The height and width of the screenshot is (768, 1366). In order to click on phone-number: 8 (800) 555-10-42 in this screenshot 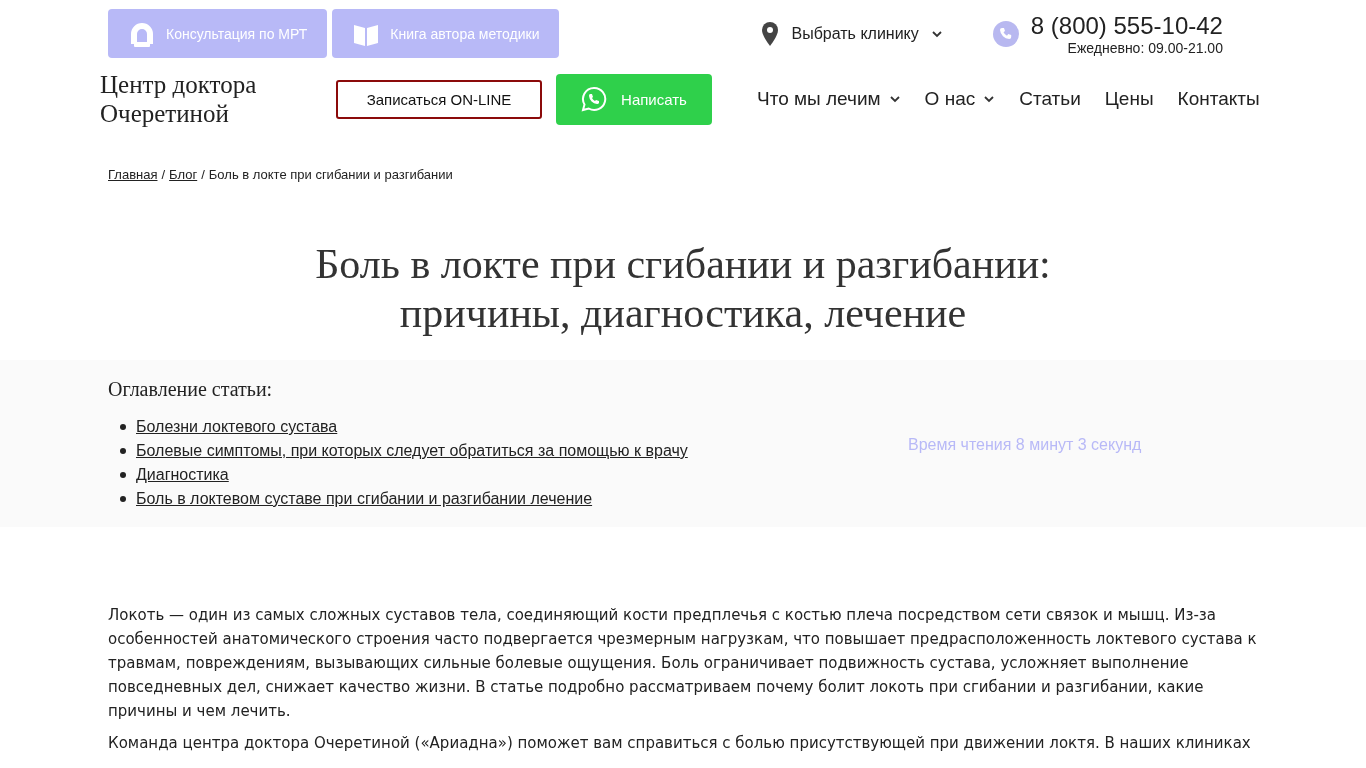, I will do `click(1126, 25)`.